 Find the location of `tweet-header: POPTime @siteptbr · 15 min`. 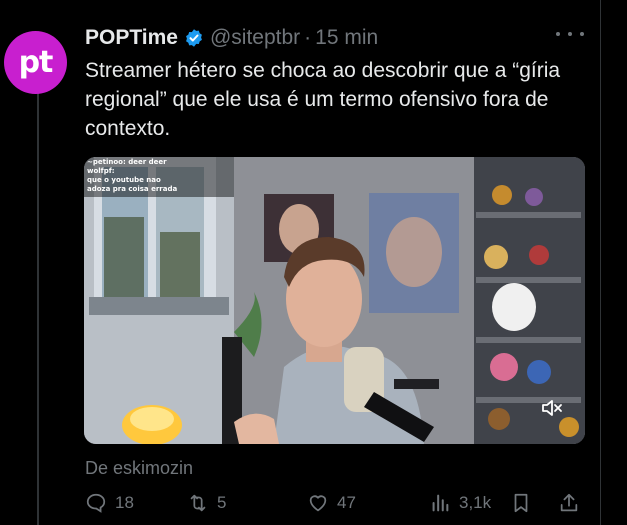

tweet-header: POPTime @siteptbr · 15 min is located at coordinates (231, 38).